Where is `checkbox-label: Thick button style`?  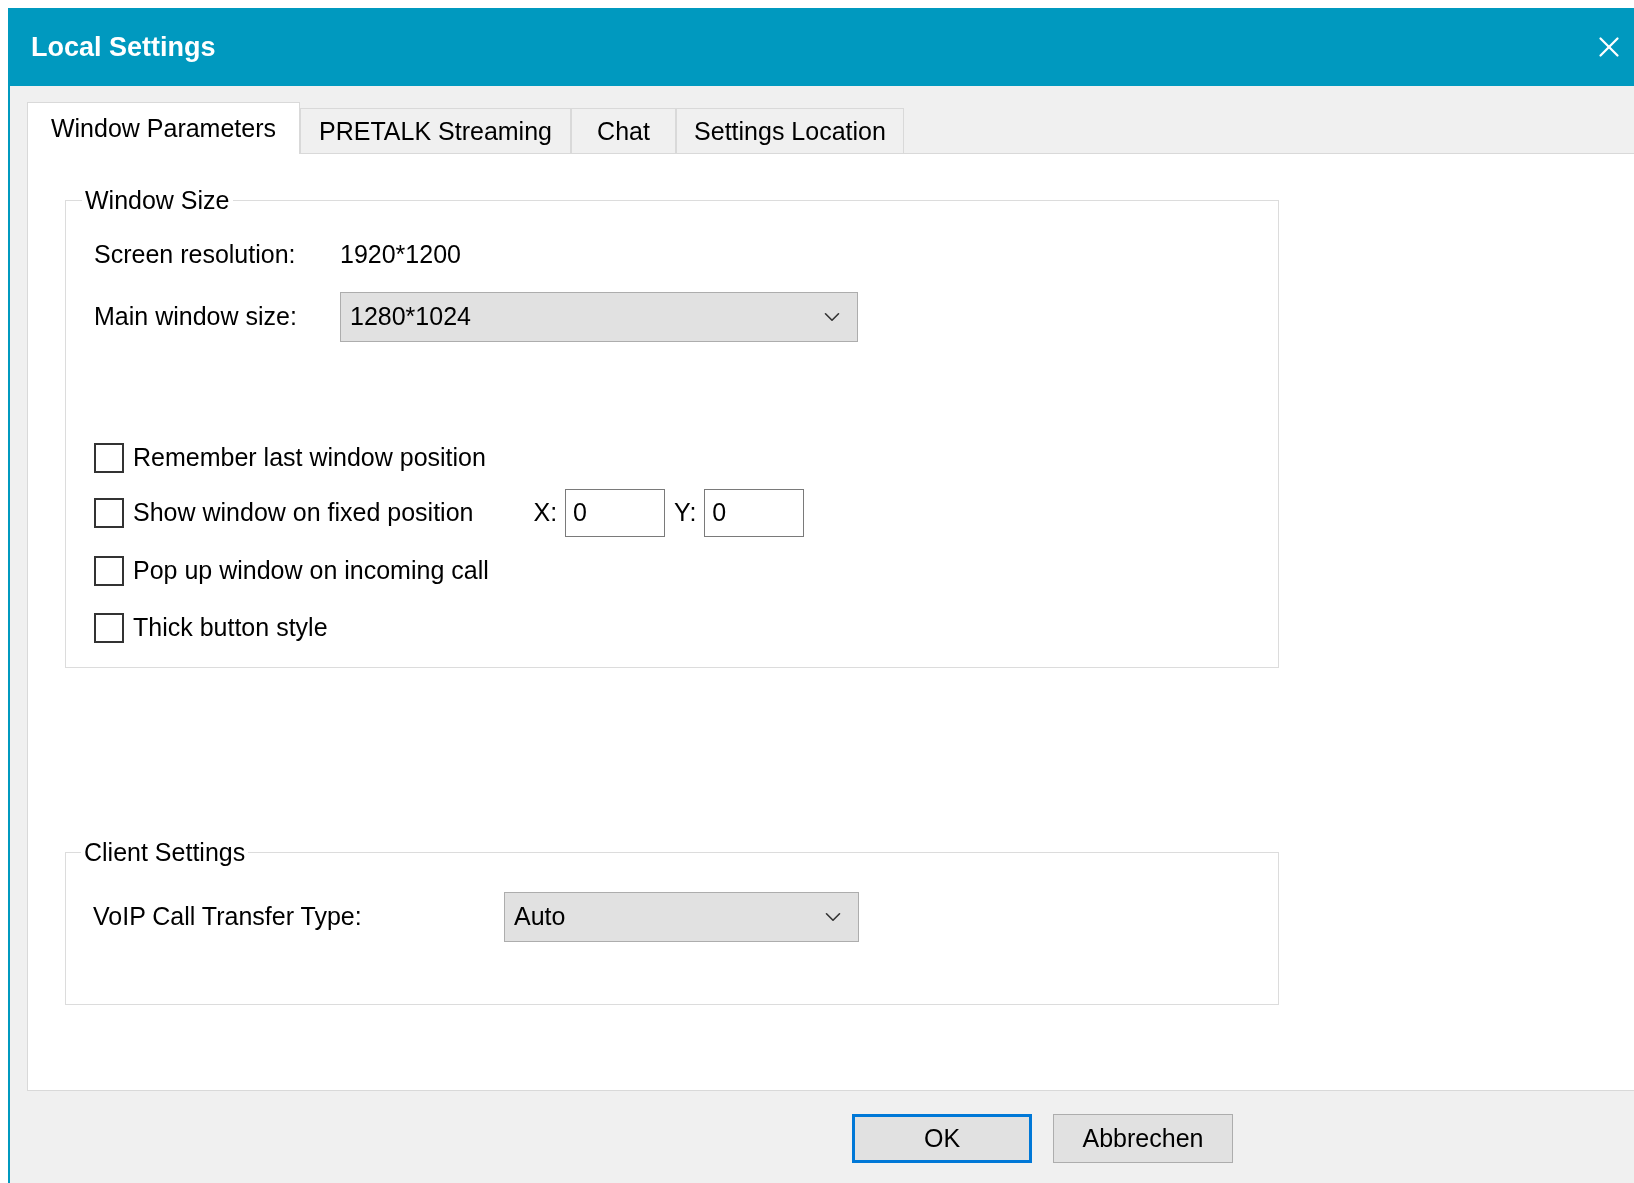 checkbox-label: Thick button style is located at coordinates (230, 627).